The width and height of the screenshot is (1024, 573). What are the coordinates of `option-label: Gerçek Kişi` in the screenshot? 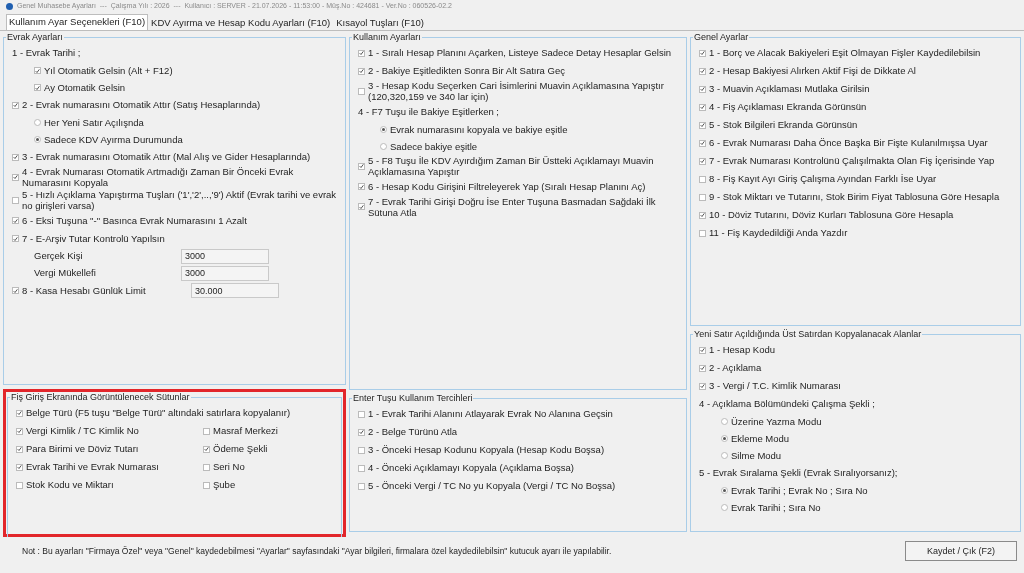 It's located at (59, 256).